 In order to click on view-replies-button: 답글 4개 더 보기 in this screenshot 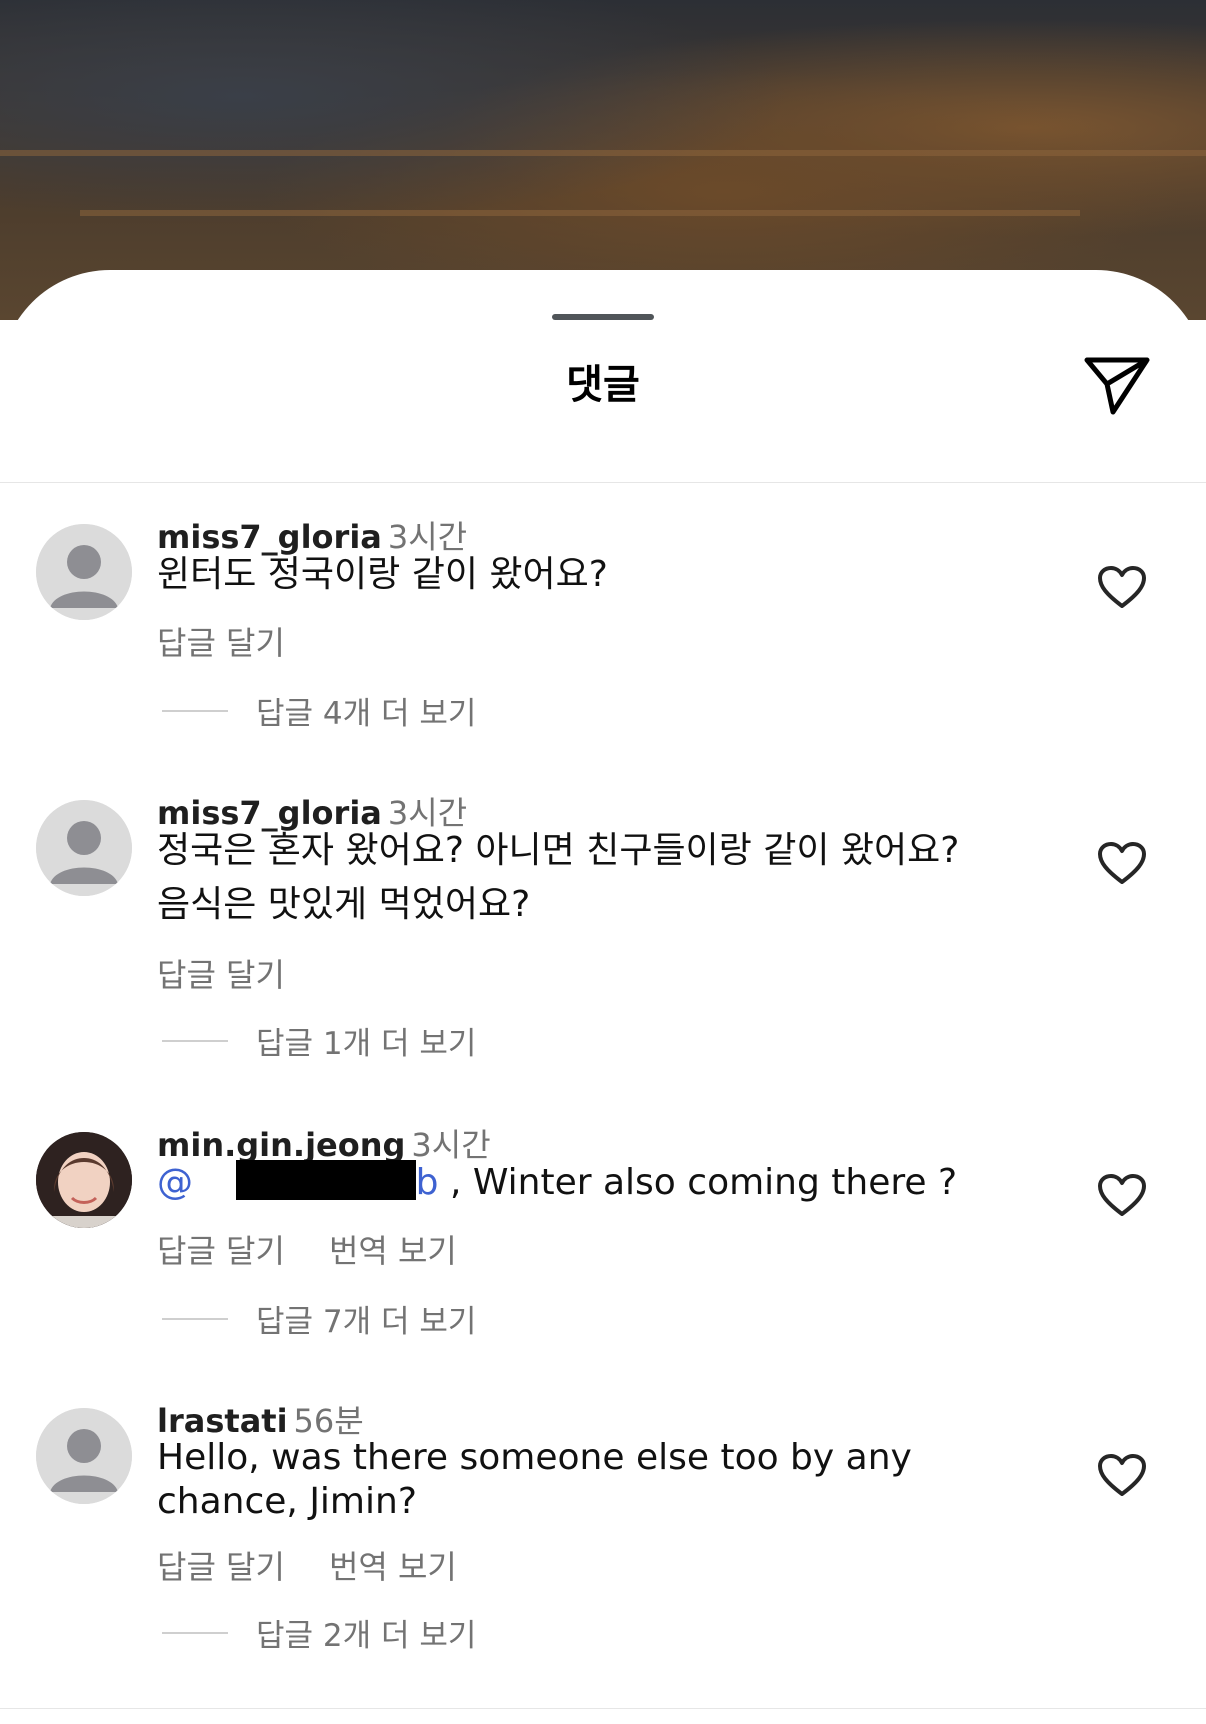, I will do `click(319, 710)`.